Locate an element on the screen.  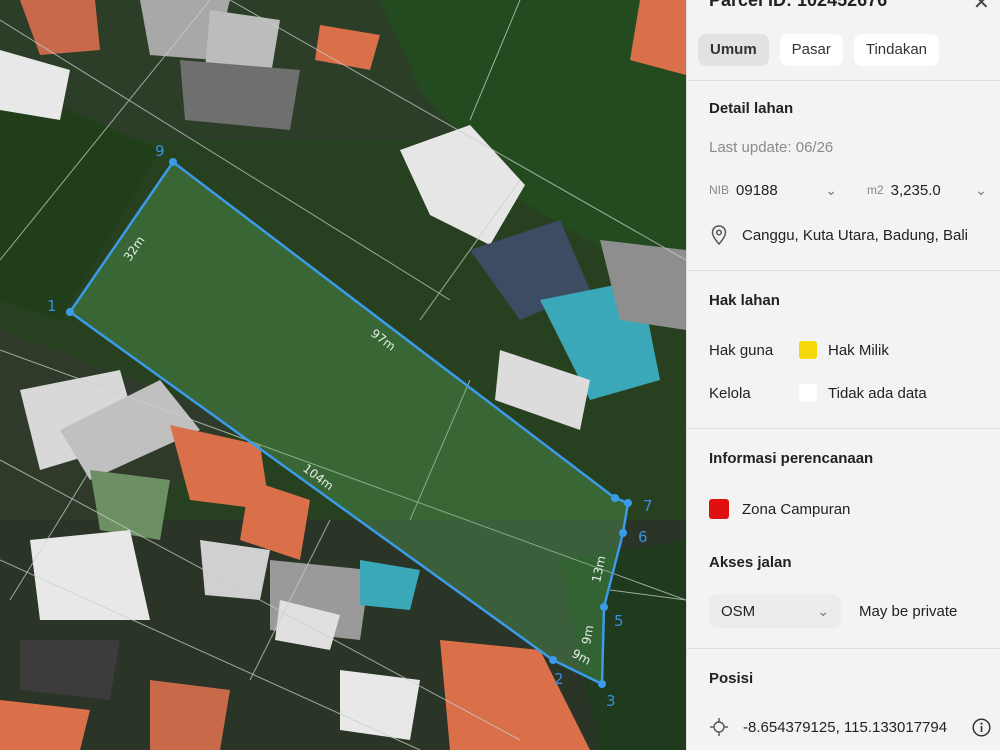
tab-umum: Umum is located at coordinates (733, 50).